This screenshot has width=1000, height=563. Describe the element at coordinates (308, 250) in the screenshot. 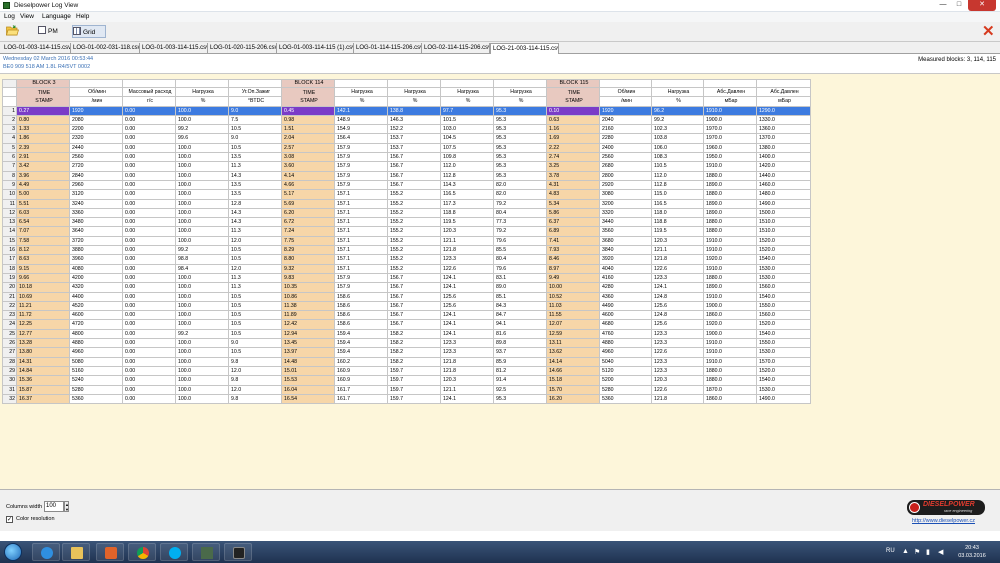

I see `timestamp-cell: 8.29` at that location.